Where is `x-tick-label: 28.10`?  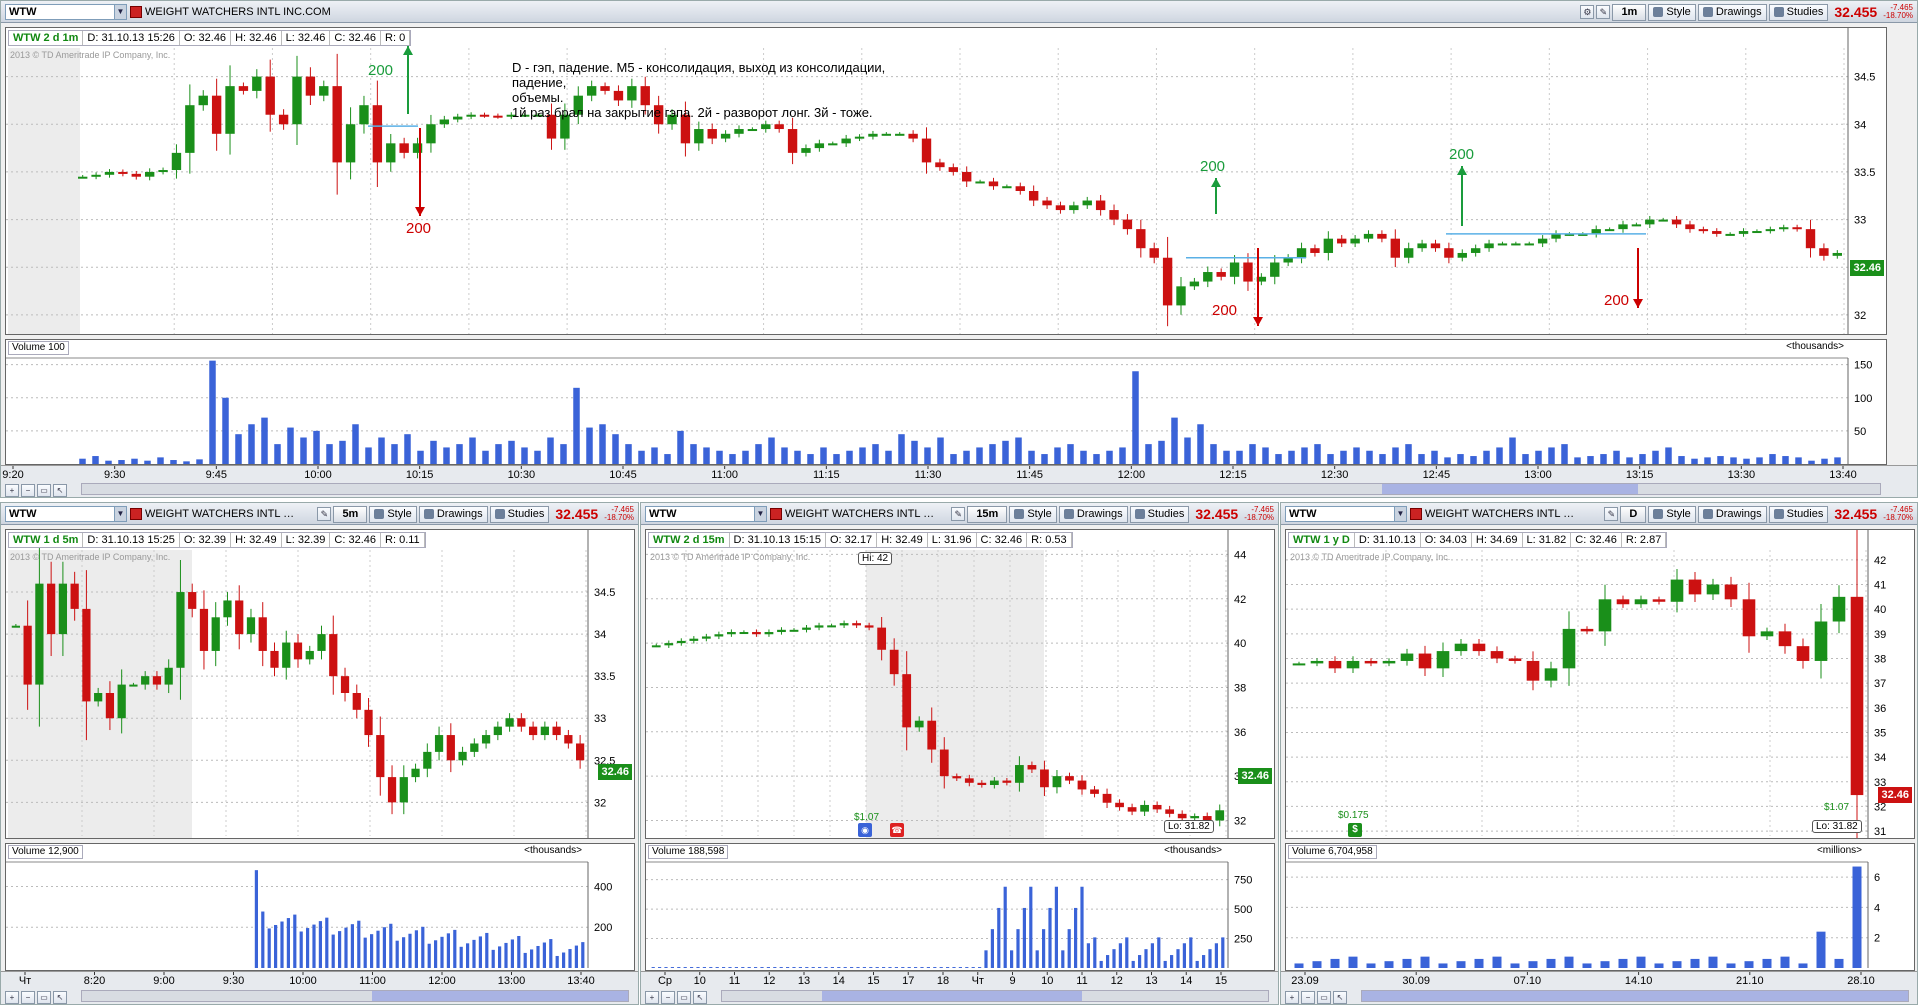 x-tick-label: 28.10 is located at coordinates (1861, 980).